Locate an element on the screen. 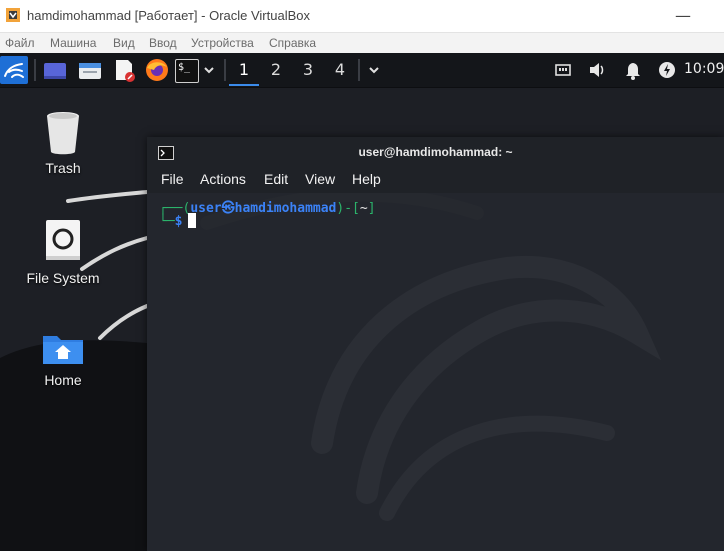 The image size is (724, 551). terminal-menu-actions: Actions is located at coordinates (223, 179).